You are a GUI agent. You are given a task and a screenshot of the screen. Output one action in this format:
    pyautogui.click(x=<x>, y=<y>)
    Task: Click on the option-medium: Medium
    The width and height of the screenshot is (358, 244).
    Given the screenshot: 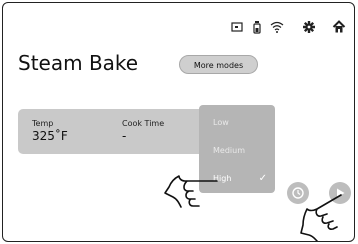 What is the action you would take?
    pyautogui.click(x=229, y=150)
    